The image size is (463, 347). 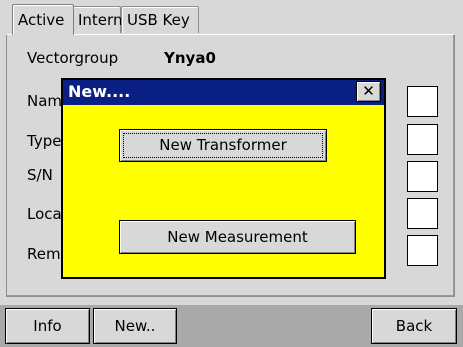 What do you see at coordinates (40, 175) in the screenshot?
I see `sn-label: S/N` at bounding box center [40, 175].